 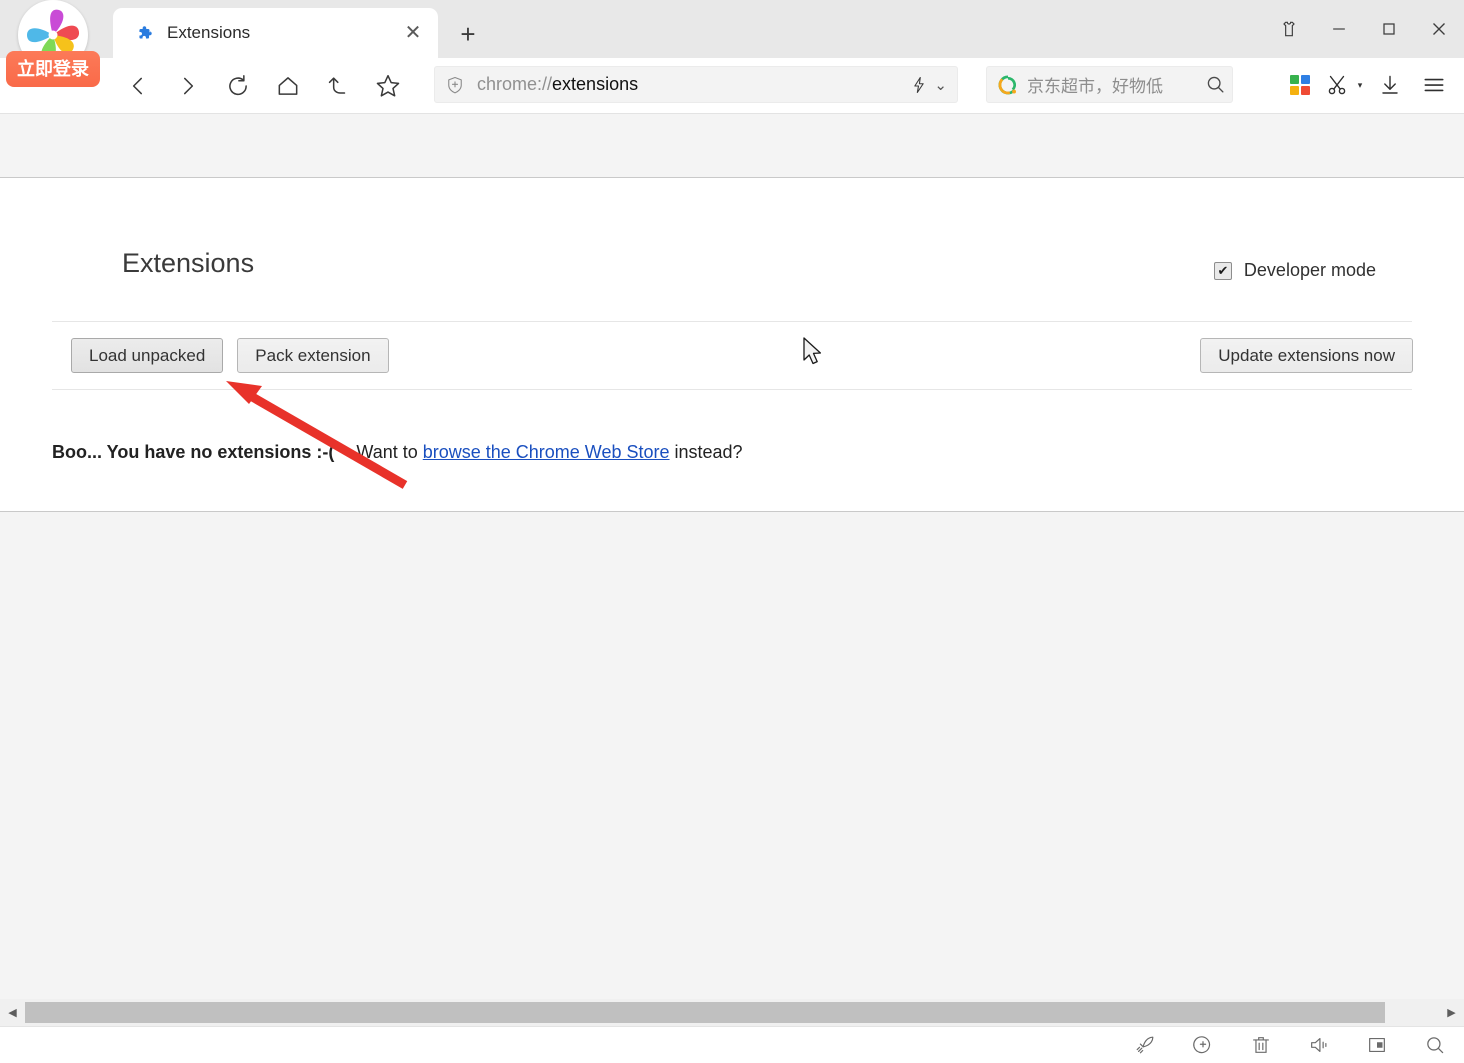 What do you see at coordinates (144, 33) in the screenshot?
I see `puzzle-piece-icon` at bounding box center [144, 33].